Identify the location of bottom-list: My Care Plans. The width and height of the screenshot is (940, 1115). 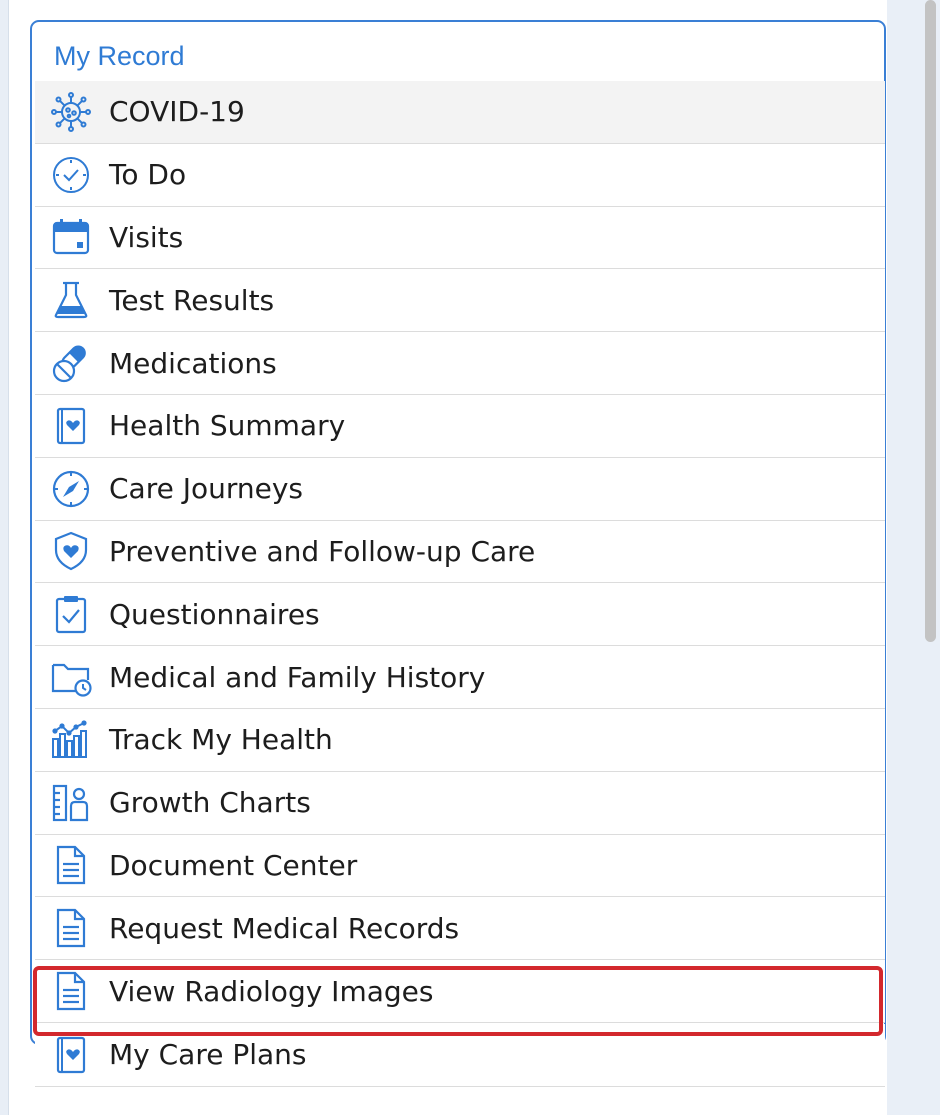
(460, 1055).